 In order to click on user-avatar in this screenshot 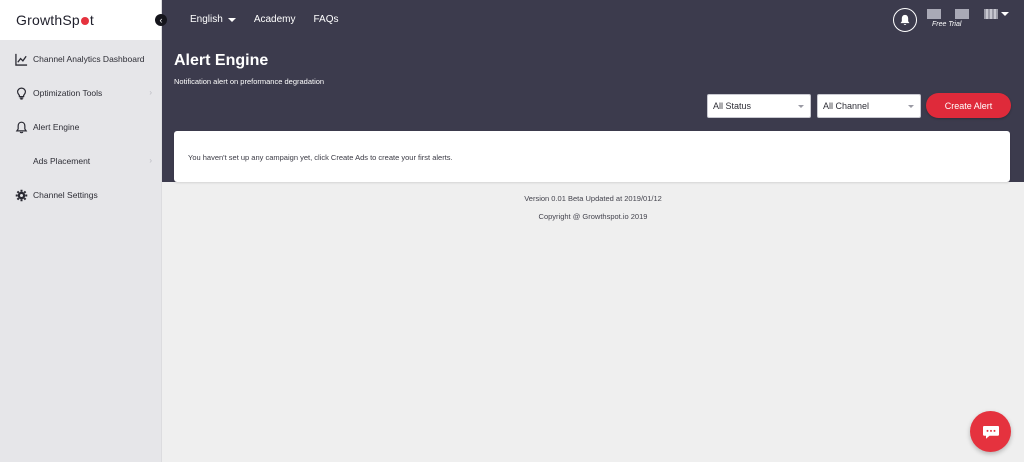, I will do `click(991, 14)`.